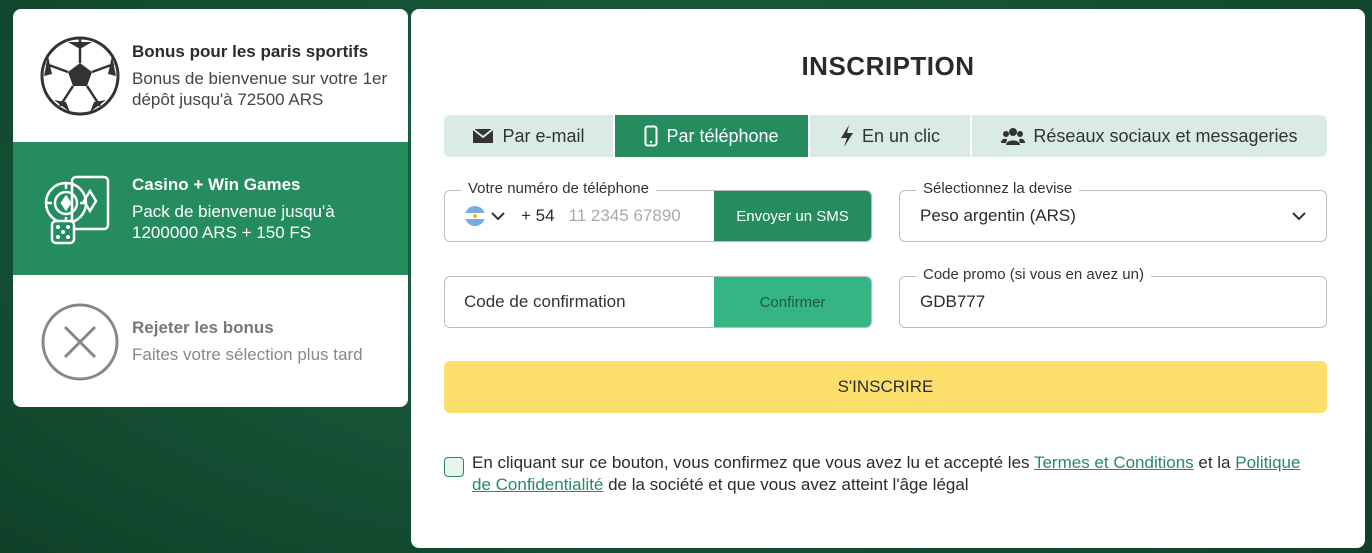 The image size is (1372, 553). What do you see at coordinates (250, 51) in the screenshot?
I see `bonus-title: Bonus pour les paris sportifs` at bounding box center [250, 51].